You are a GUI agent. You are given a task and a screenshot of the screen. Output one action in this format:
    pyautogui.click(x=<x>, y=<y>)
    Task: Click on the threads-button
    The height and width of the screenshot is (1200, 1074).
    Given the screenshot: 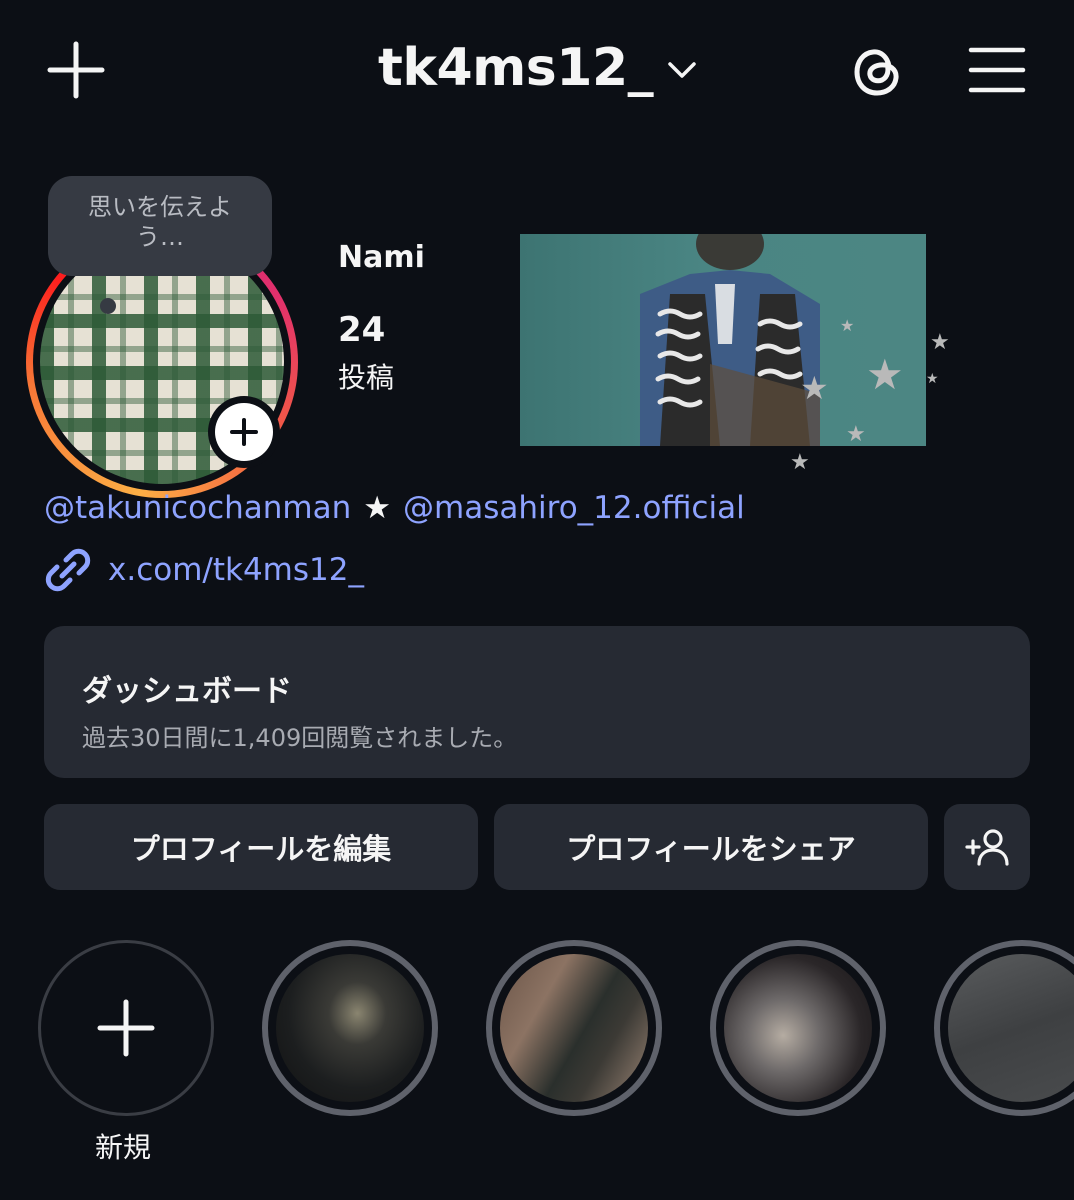 What is the action you would take?
    pyautogui.click(x=877, y=71)
    